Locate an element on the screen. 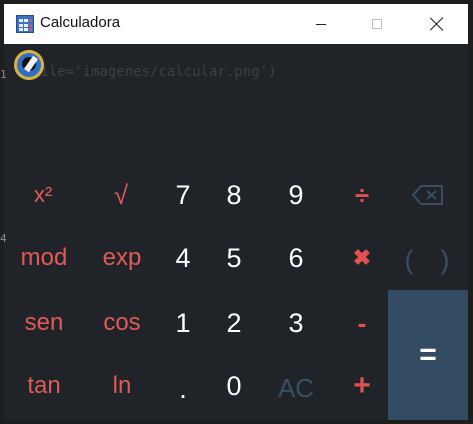  mod-button: mod is located at coordinates (44, 258).